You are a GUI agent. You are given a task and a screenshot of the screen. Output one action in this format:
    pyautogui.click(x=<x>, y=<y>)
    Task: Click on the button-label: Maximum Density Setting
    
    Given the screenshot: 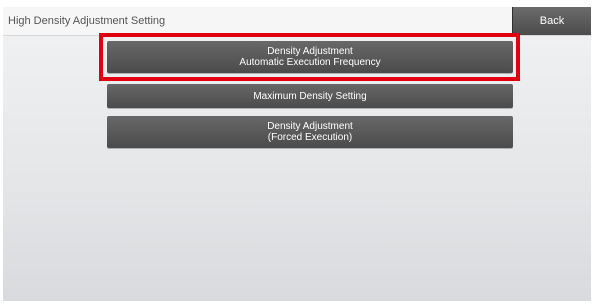 What is the action you would take?
    pyautogui.click(x=310, y=96)
    